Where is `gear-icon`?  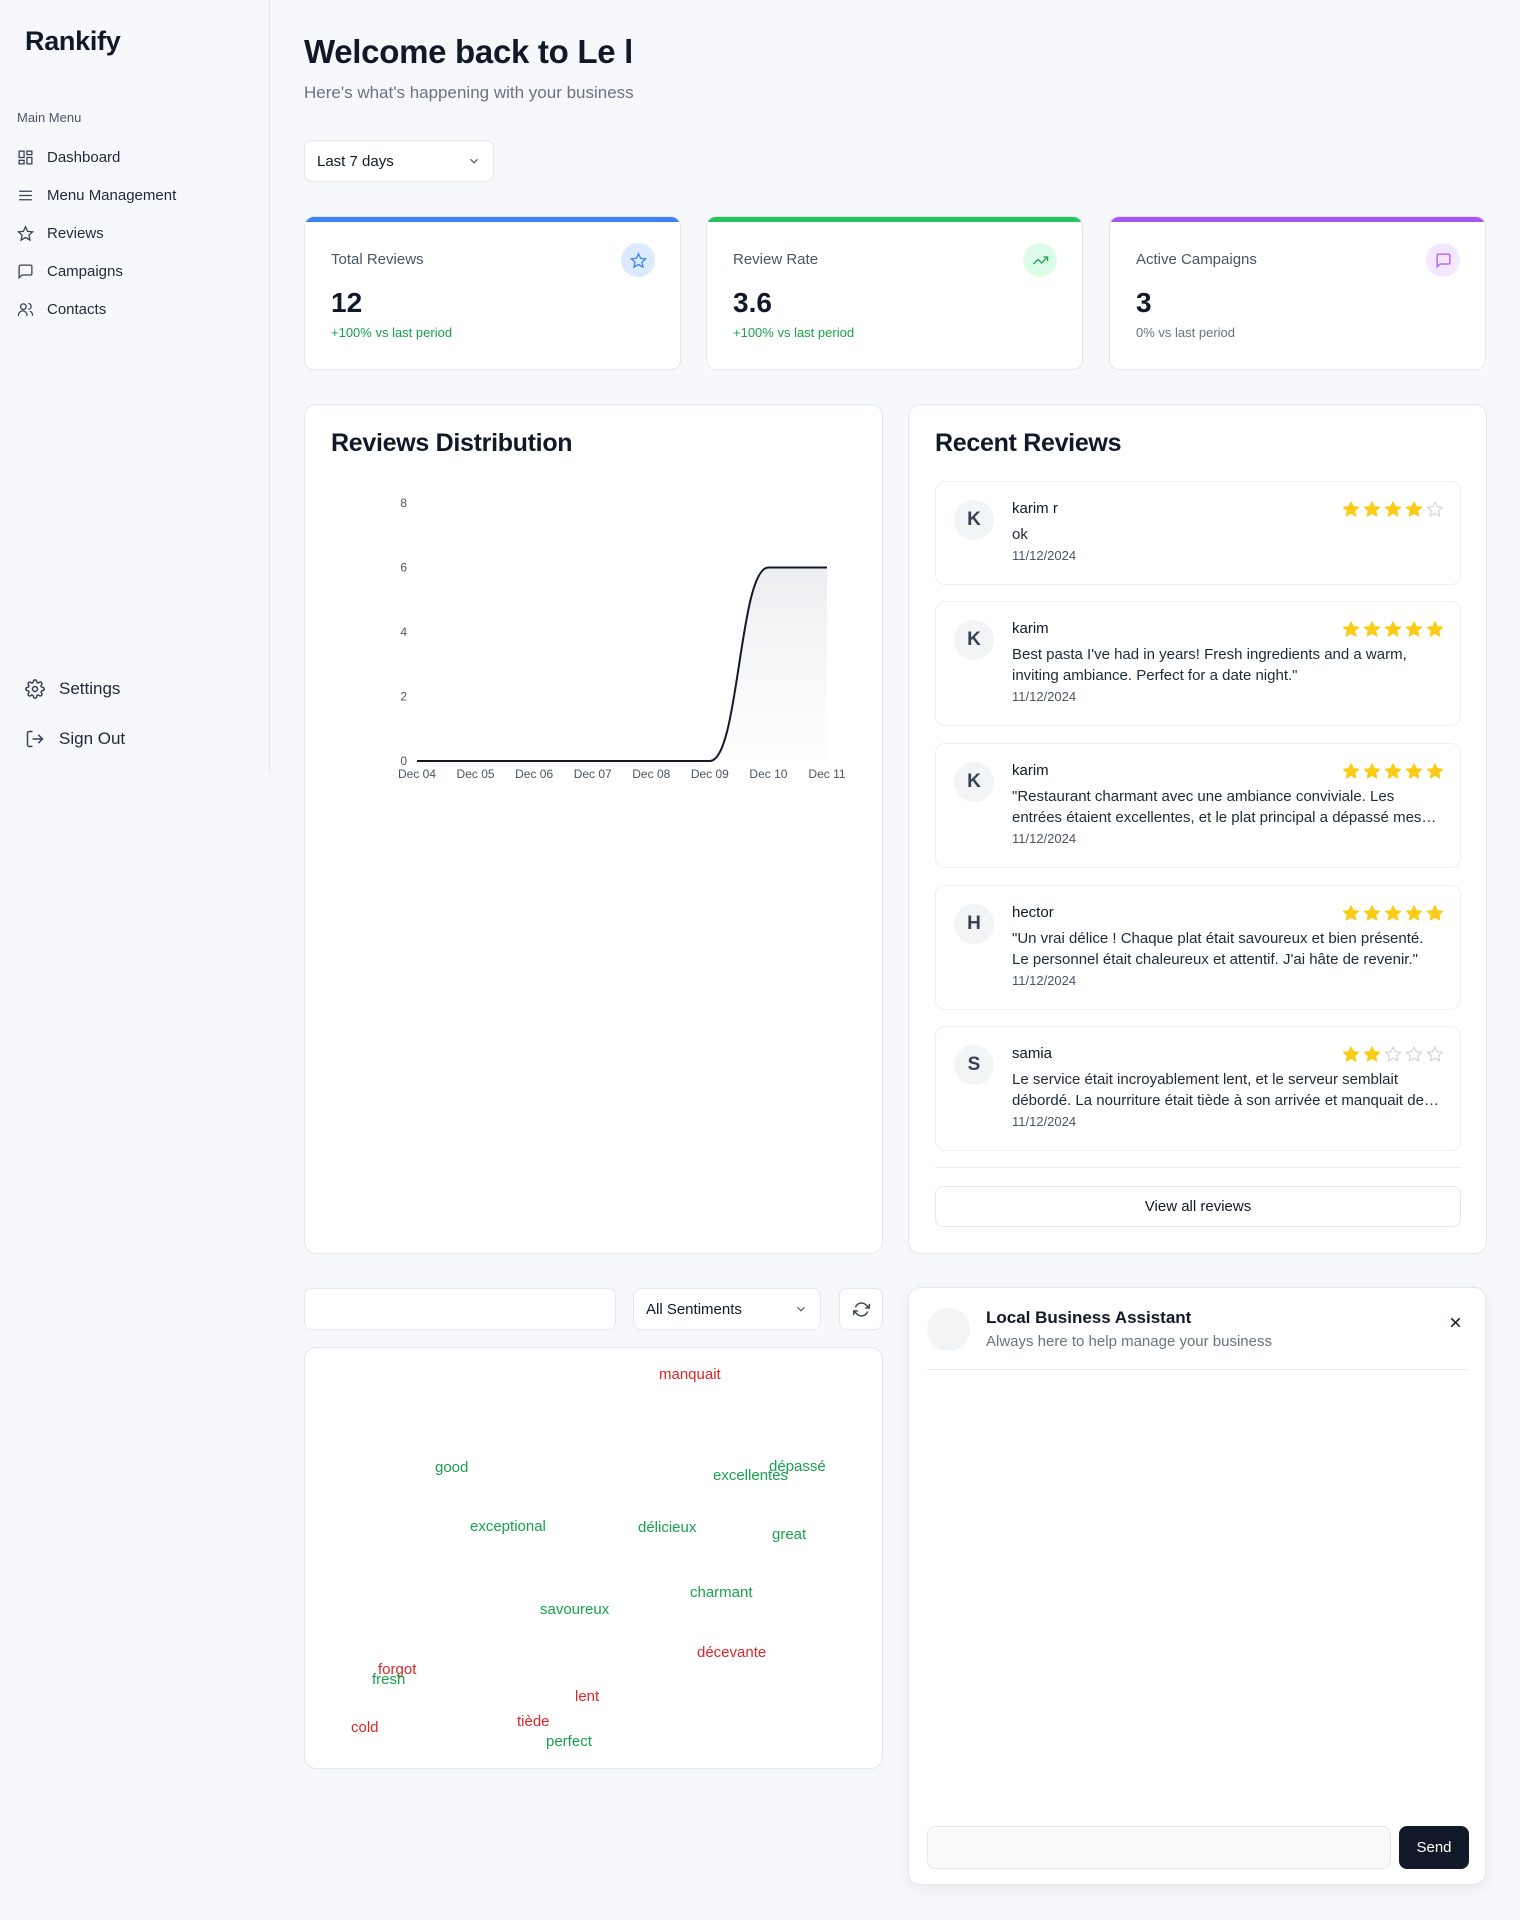 gear-icon is located at coordinates (35, 689).